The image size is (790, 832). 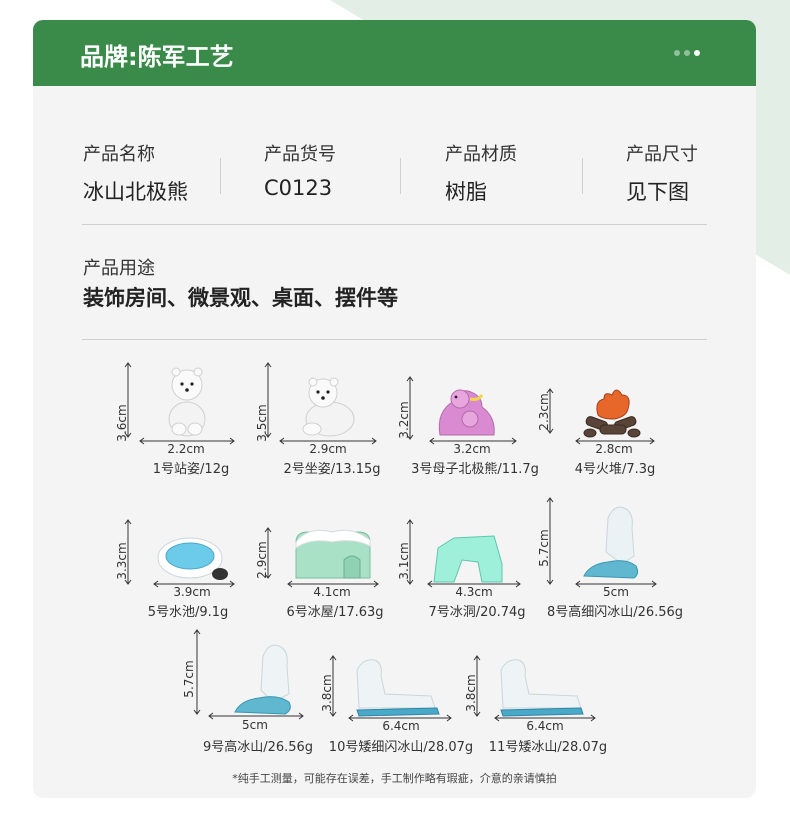 What do you see at coordinates (179, 403) in the screenshot?
I see `bear-standing-figure` at bounding box center [179, 403].